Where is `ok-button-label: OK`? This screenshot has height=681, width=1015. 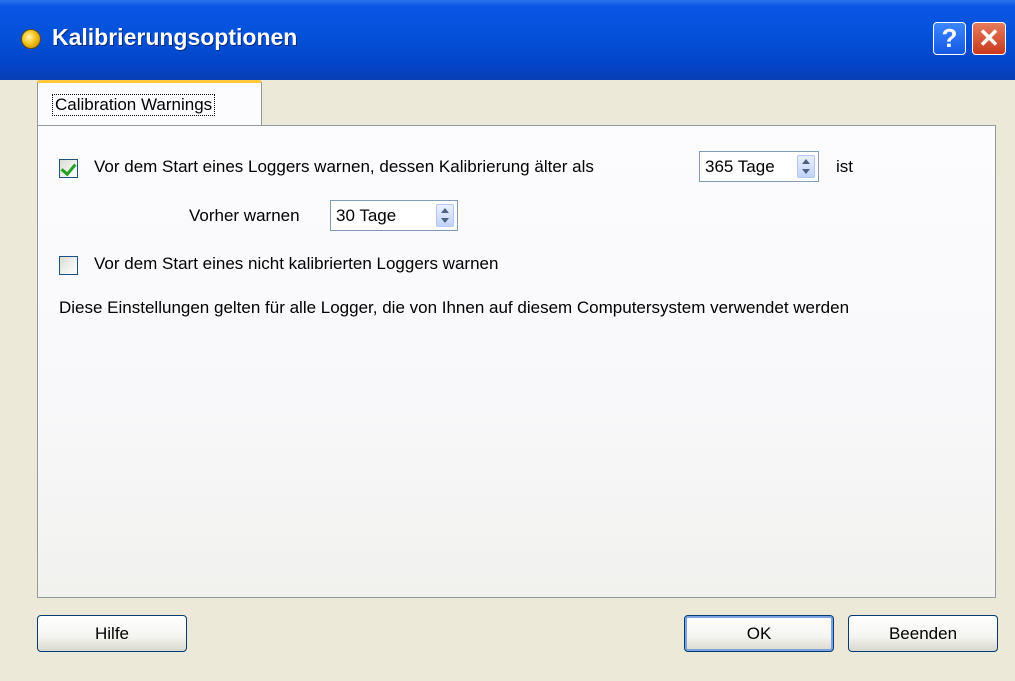
ok-button-label: OK is located at coordinates (759, 633).